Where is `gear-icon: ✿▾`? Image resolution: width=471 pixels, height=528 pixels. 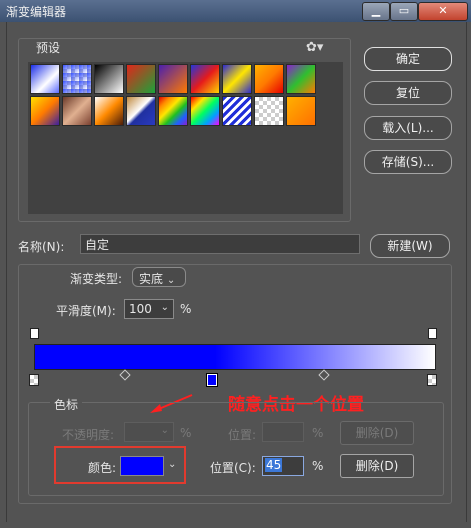 gear-icon: ✿▾ is located at coordinates (314, 47).